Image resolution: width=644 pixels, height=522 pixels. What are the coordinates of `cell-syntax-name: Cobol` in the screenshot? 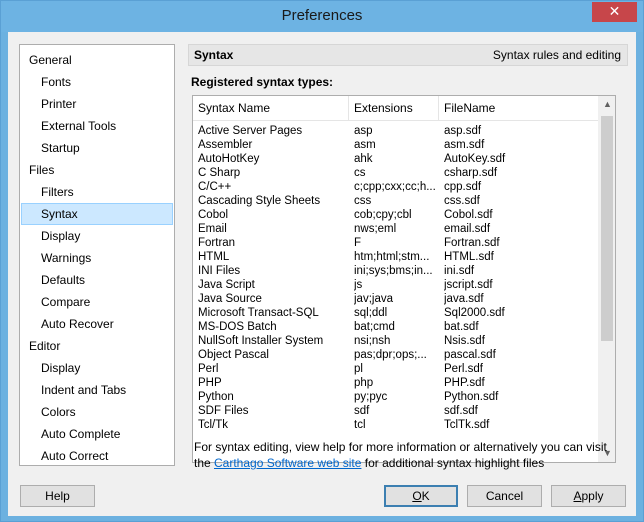 It's located at (213, 215).